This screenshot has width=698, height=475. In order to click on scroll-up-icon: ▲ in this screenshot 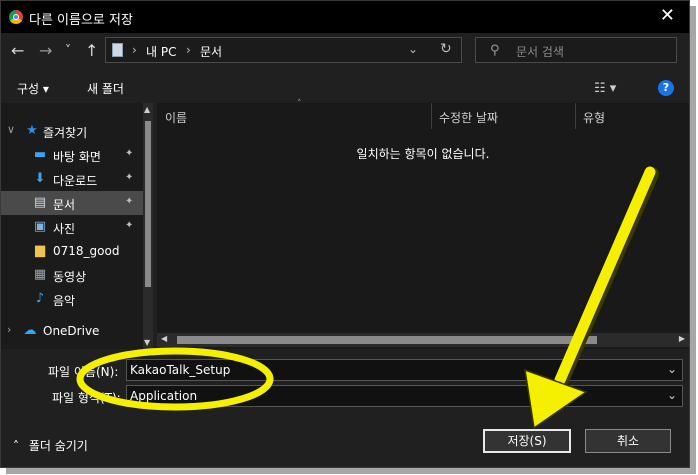, I will do `click(147, 109)`.